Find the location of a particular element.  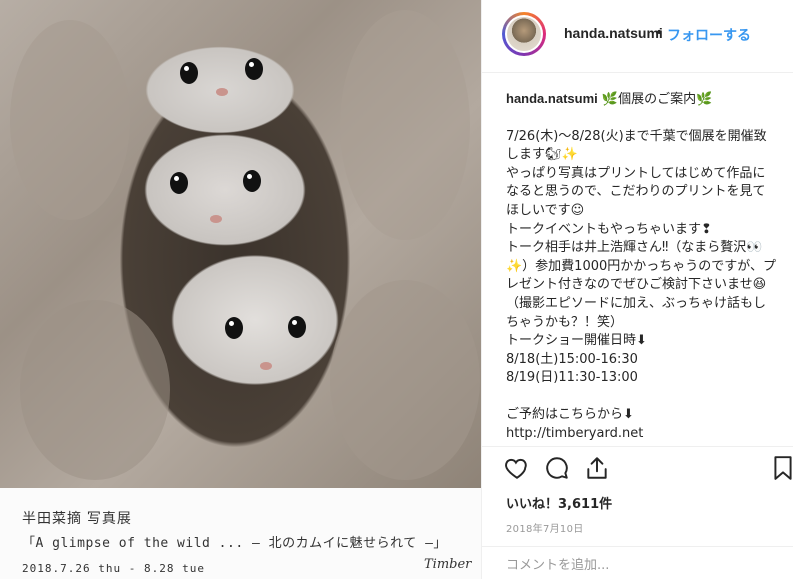

comment-input is located at coordinates (636, 565).